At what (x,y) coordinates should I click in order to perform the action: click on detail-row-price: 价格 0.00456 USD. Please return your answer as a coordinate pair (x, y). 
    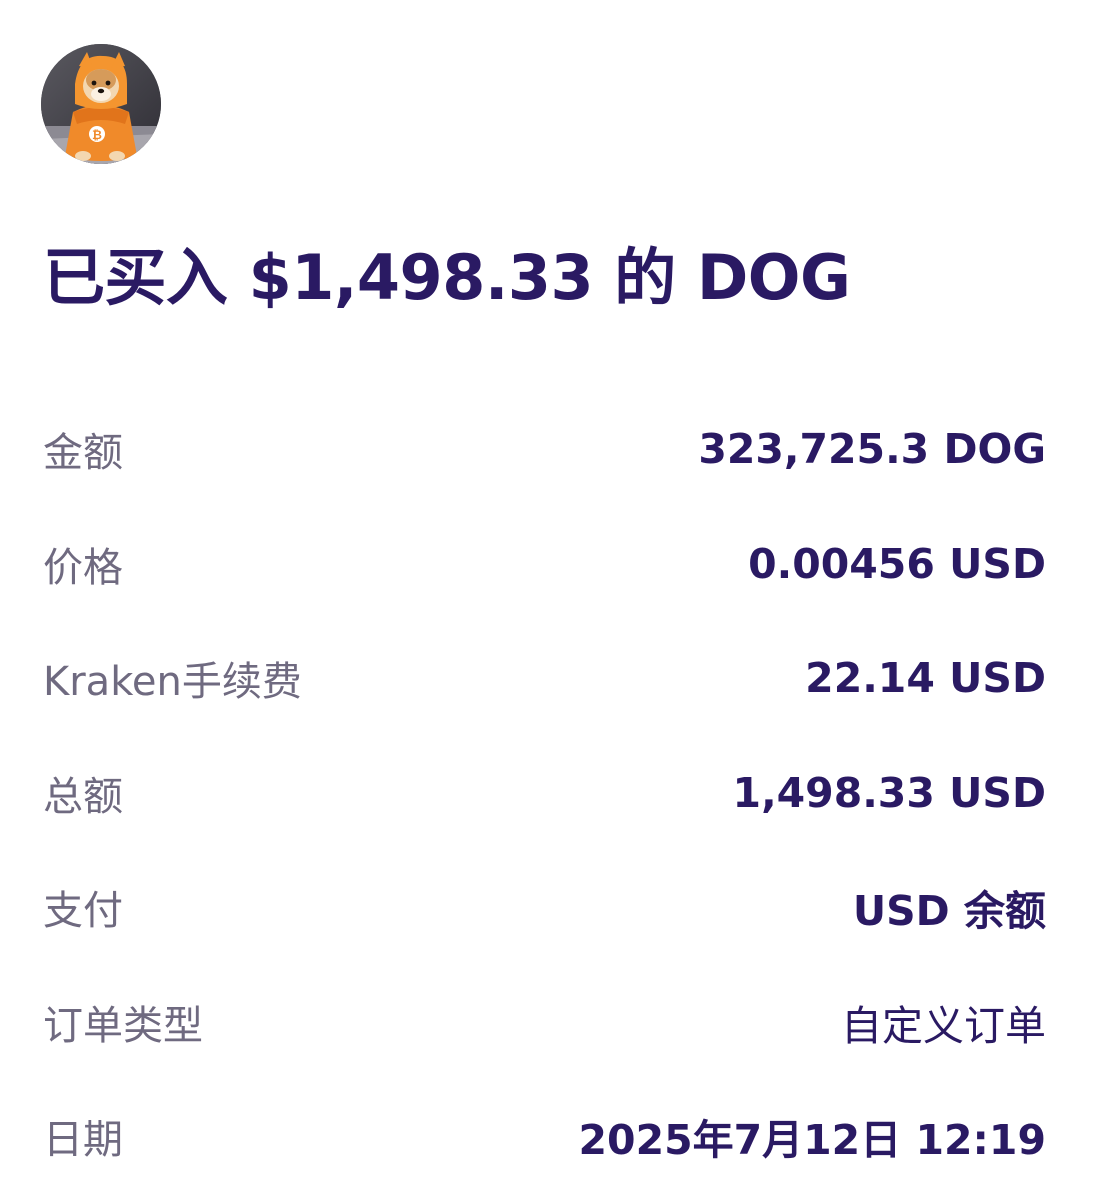
    Looking at the image, I should click on (544, 564).